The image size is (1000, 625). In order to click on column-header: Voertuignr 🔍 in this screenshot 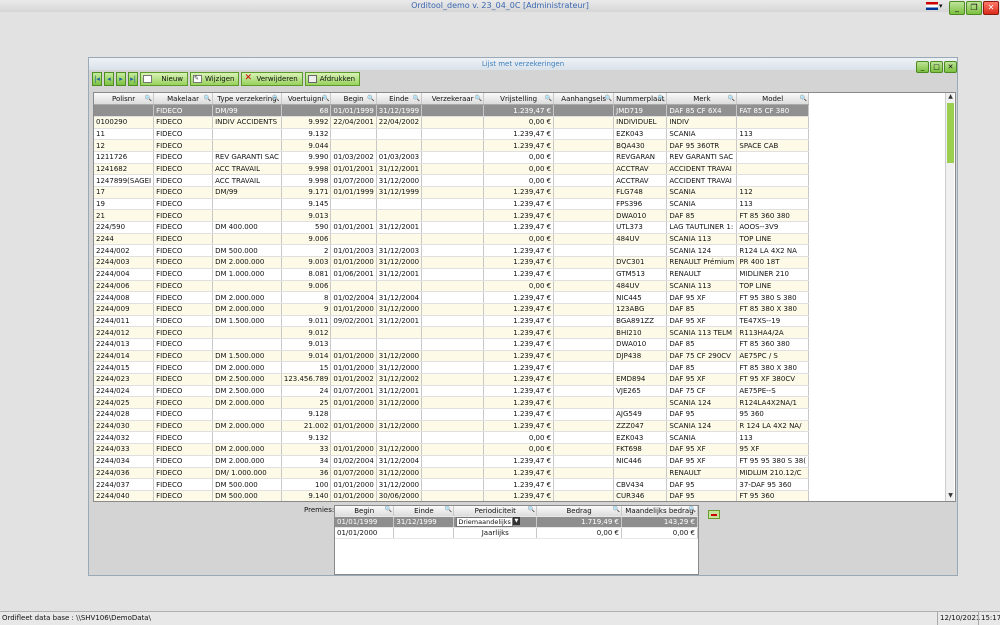, I will do `click(306, 99)`.